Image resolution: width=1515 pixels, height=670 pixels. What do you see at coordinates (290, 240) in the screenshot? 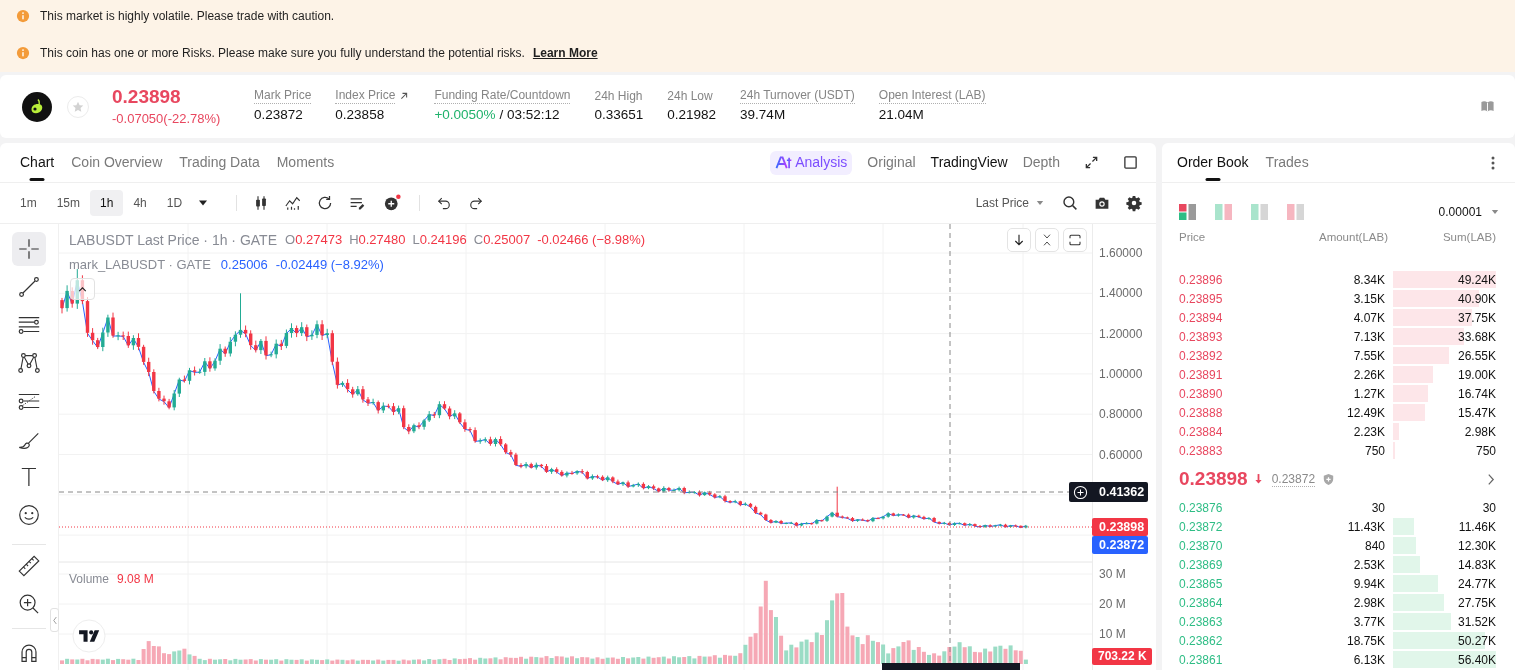
I see `ohlc-label: O` at bounding box center [290, 240].